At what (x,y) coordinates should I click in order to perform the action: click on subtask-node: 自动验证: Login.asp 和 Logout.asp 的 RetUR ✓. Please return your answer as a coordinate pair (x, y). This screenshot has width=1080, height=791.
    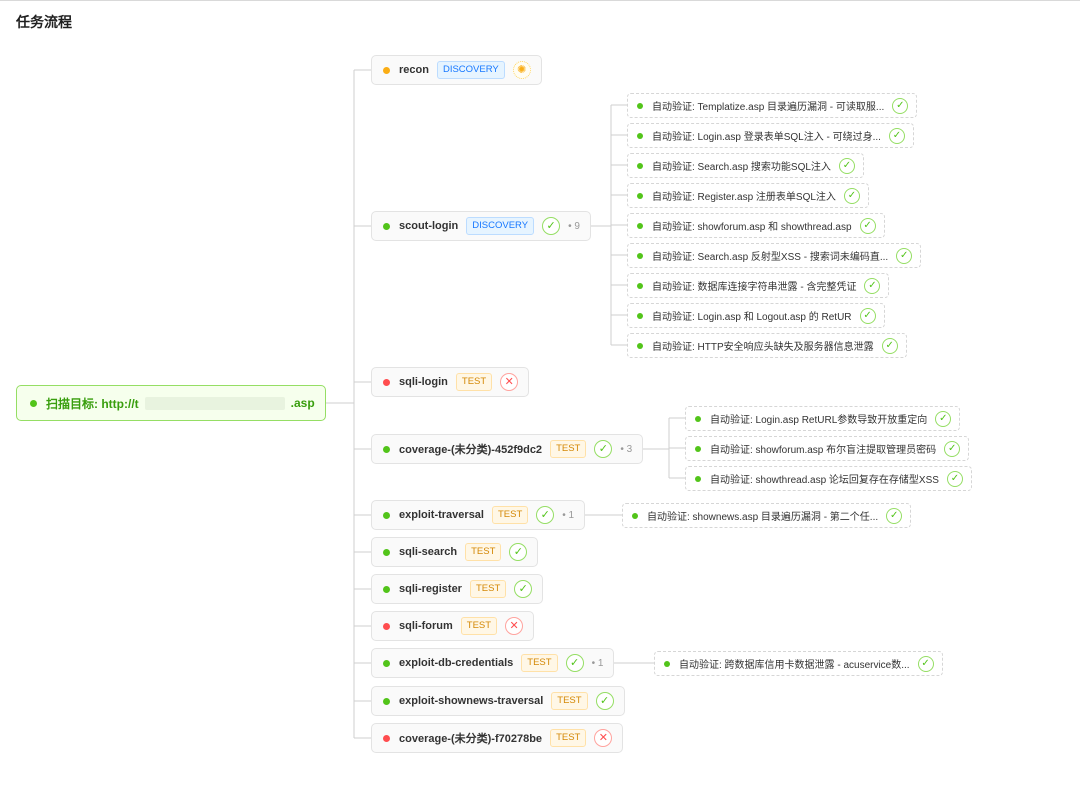
    Looking at the image, I should click on (756, 315).